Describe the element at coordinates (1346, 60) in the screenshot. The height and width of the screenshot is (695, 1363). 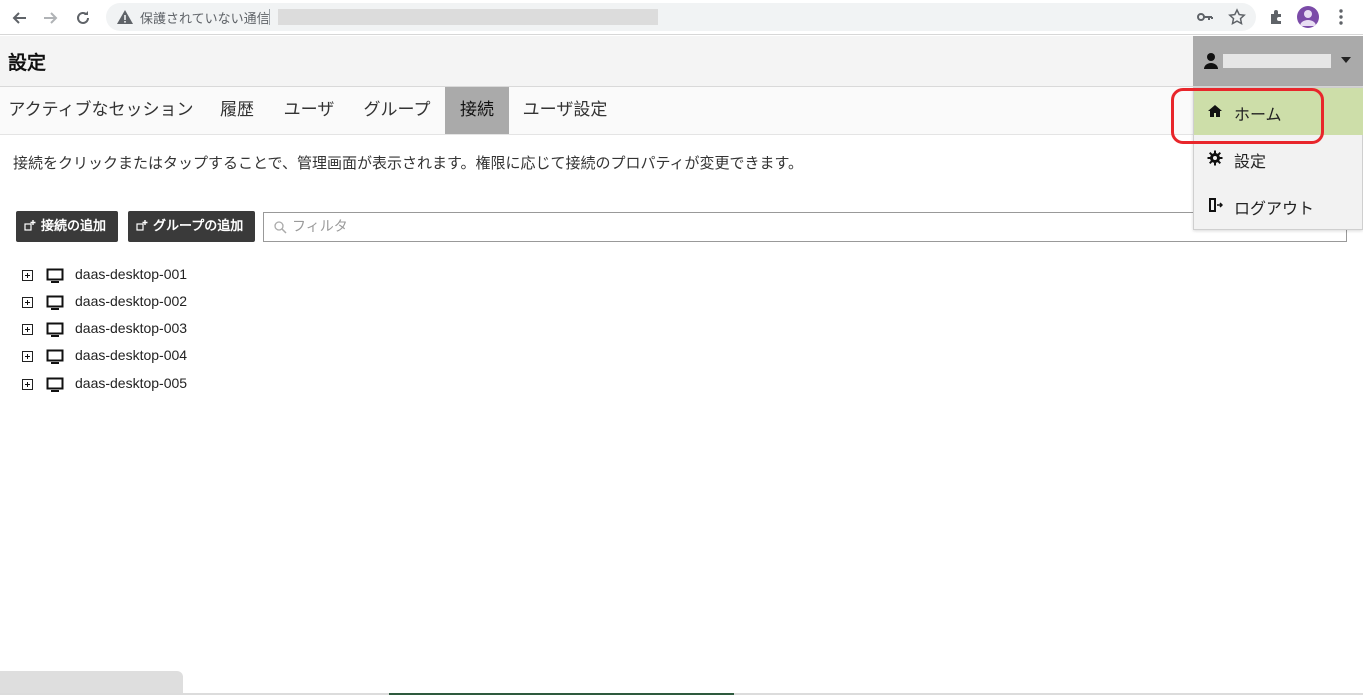
I see `caret-down-icon` at that location.